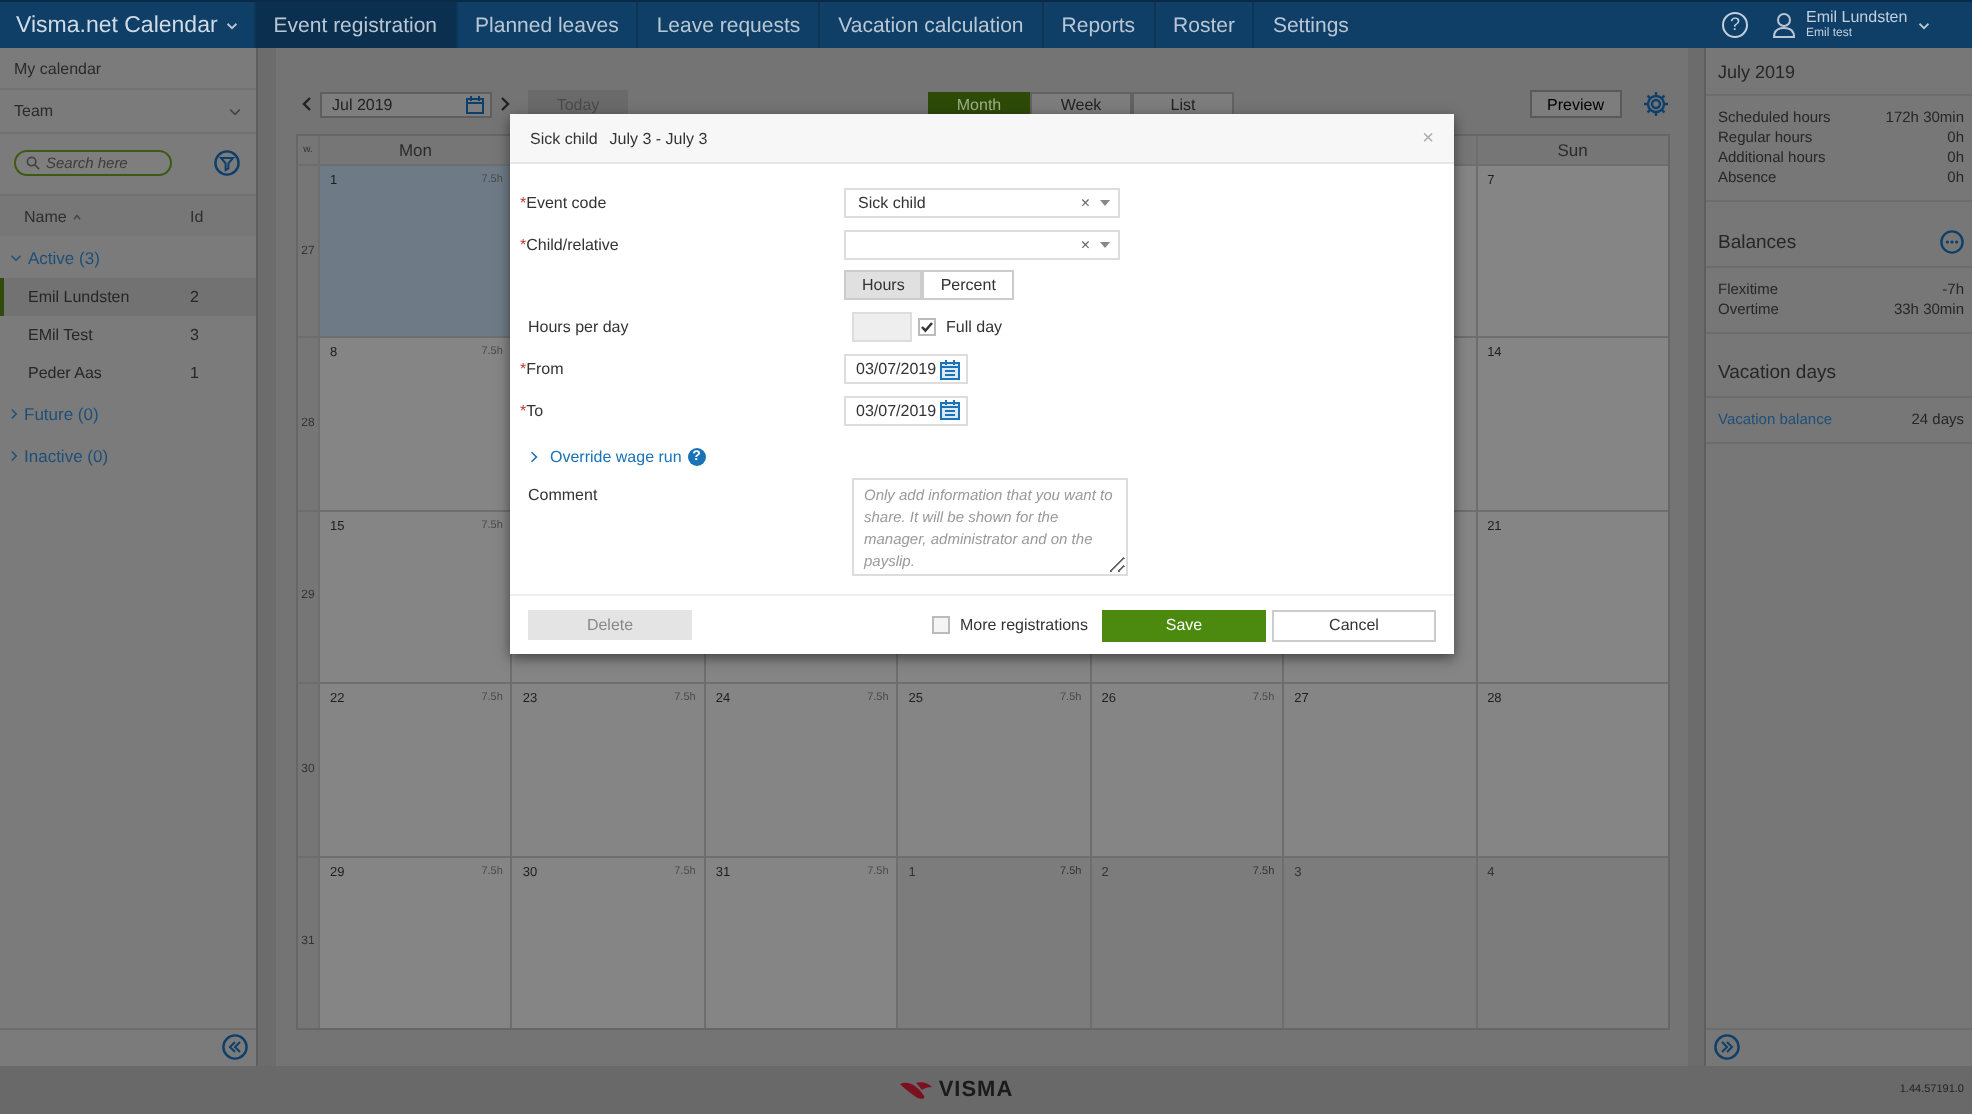 The height and width of the screenshot is (1114, 1972). What do you see at coordinates (1952, 242) in the screenshot?
I see `more-icon` at bounding box center [1952, 242].